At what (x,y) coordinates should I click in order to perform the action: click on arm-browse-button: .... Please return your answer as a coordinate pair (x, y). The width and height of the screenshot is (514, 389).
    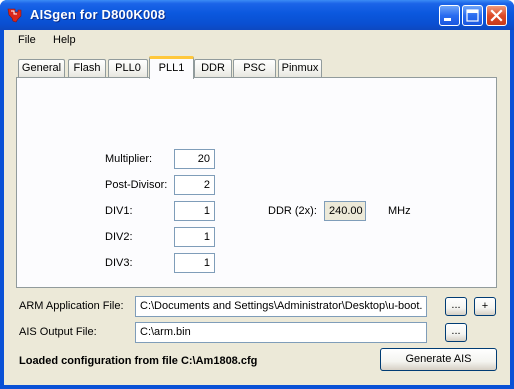
    Looking at the image, I should click on (456, 306).